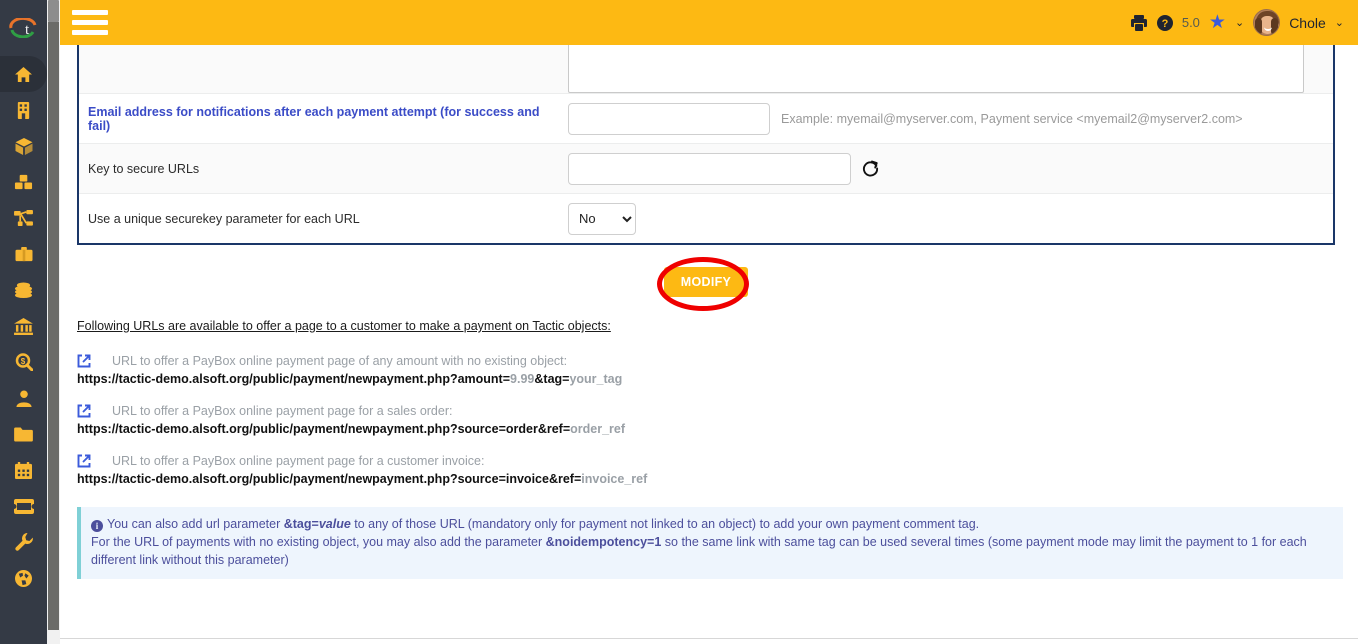 The width and height of the screenshot is (1358, 644). What do you see at coordinates (23, 542) in the screenshot?
I see `sidebar-item-tools` at bounding box center [23, 542].